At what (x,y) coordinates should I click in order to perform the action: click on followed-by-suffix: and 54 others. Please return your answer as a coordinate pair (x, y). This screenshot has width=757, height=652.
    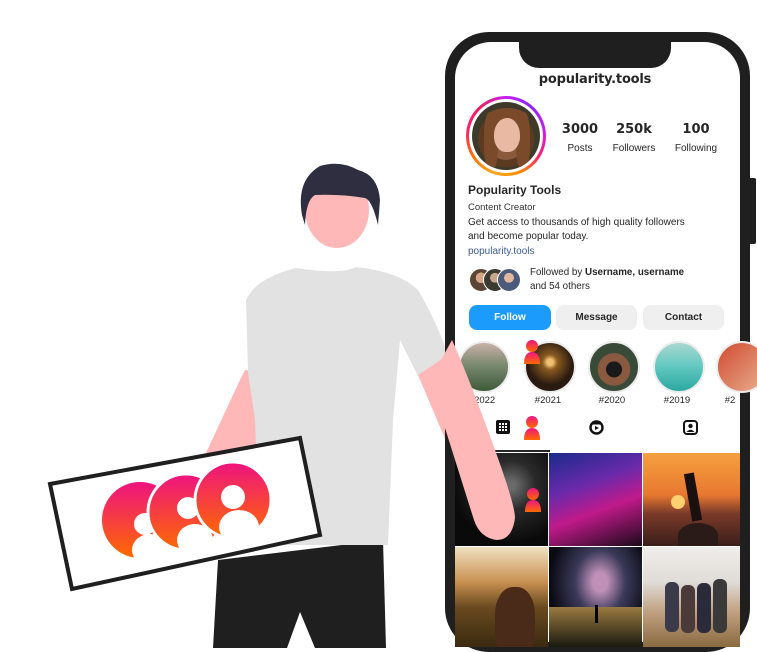
    Looking at the image, I should click on (560, 286).